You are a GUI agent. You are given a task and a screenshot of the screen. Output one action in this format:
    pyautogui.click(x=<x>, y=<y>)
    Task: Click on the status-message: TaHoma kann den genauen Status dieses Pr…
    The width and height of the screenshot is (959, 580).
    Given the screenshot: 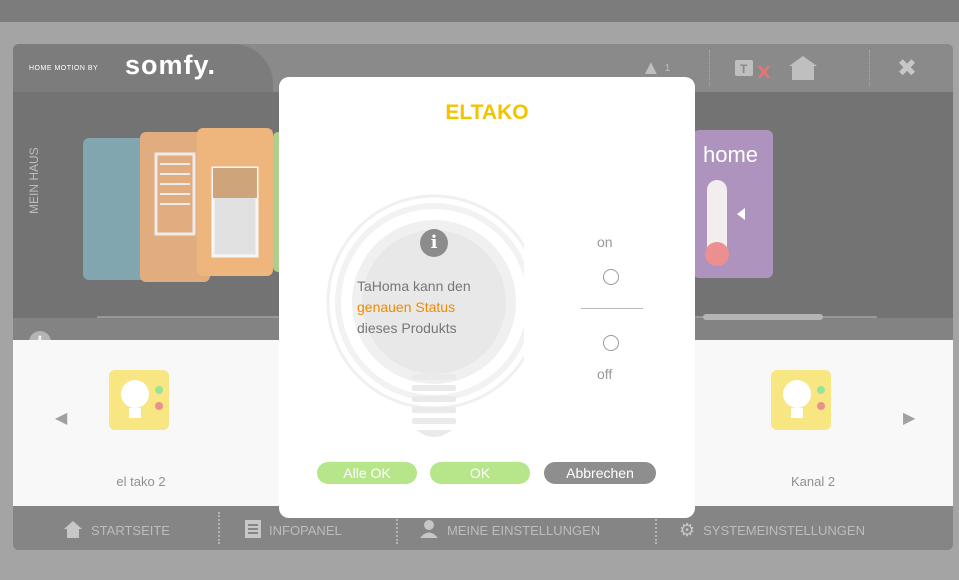 What is the action you would take?
    pyautogui.click(x=414, y=307)
    